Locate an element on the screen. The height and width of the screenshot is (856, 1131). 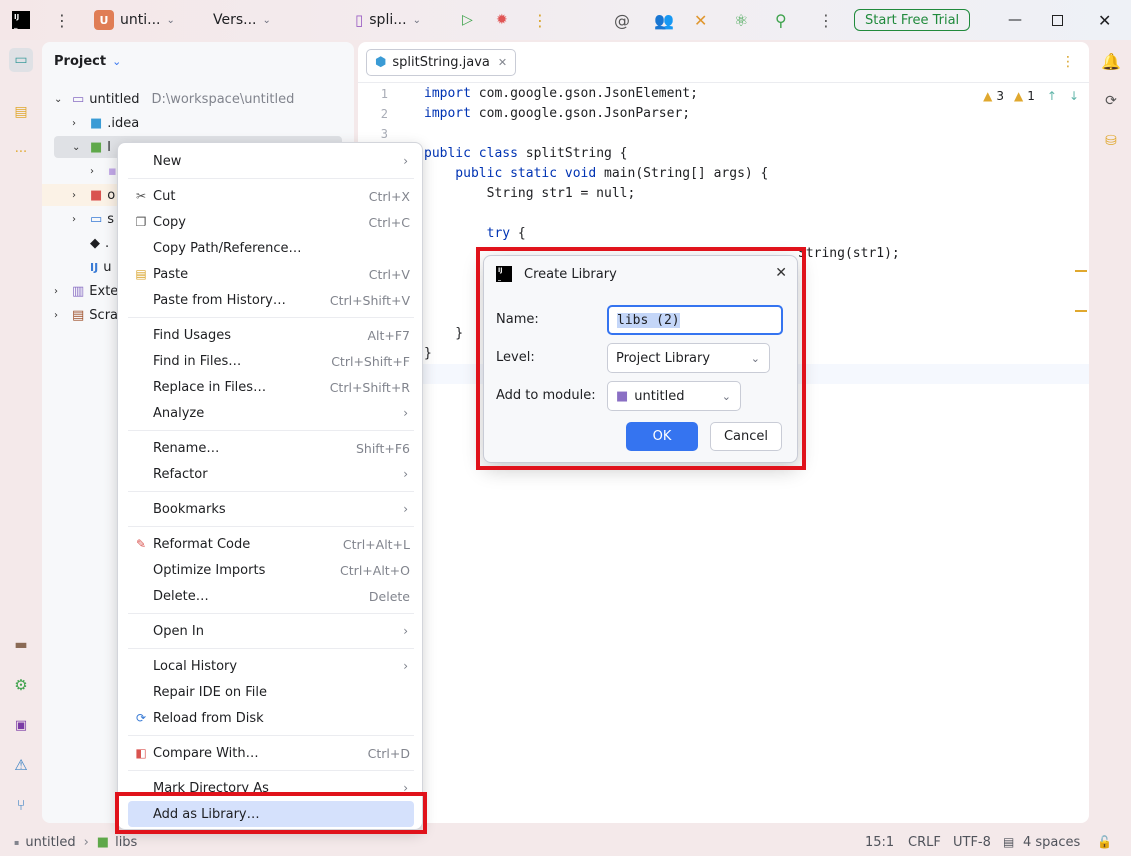
indent-setting: 4 spaces is located at coordinates (1051, 842).